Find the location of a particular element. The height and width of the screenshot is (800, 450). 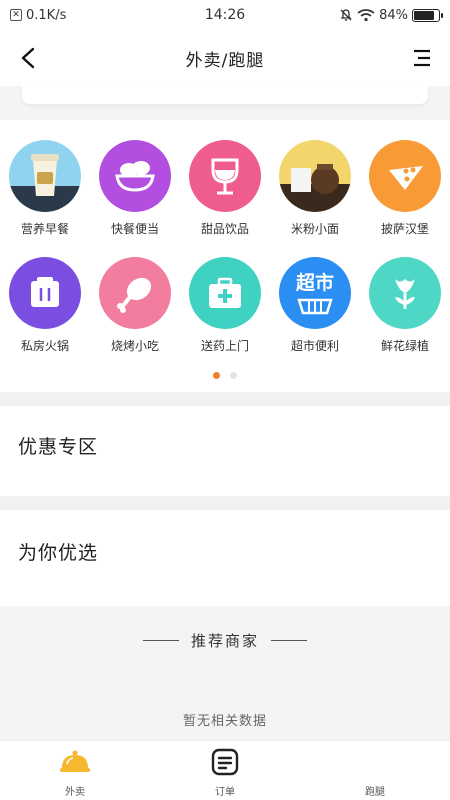

tab-errand: 跑腿 is located at coordinates (375, 770).